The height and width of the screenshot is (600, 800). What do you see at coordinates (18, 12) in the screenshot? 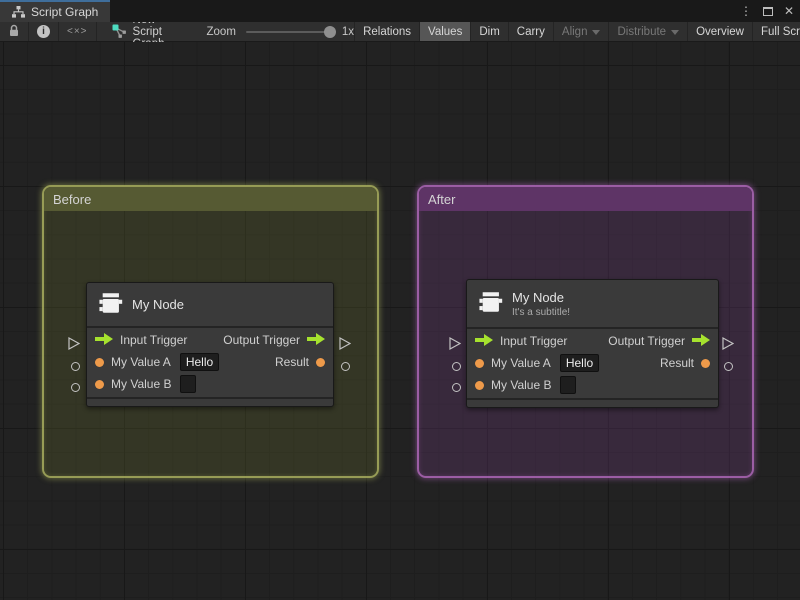
I see `graph-hierarchy-icon` at bounding box center [18, 12].